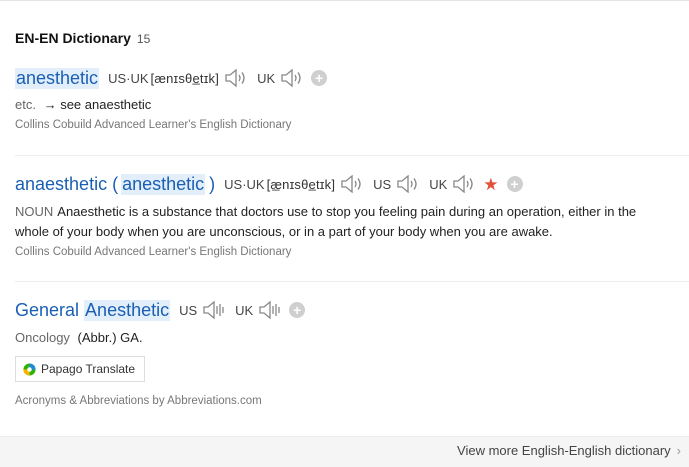 The width and height of the screenshot is (689, 467). I want to click on part-of-speech: etc., so click(25, 104).